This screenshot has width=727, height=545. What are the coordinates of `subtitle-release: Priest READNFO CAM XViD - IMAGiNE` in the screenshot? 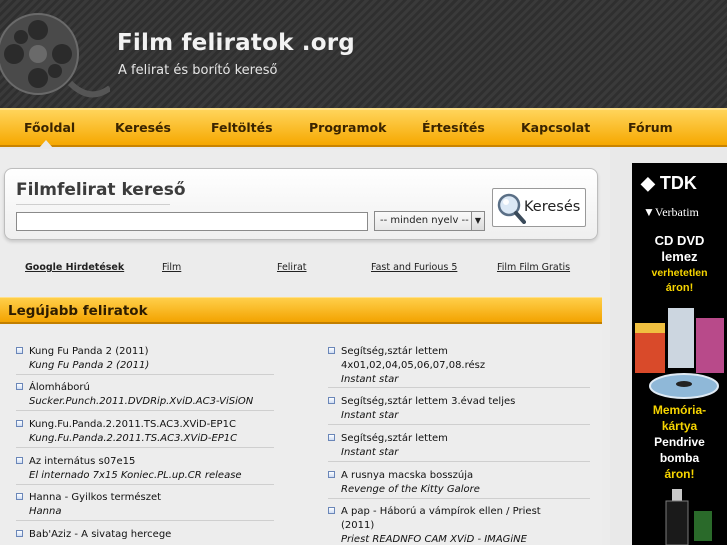 It's located at (434, 539).